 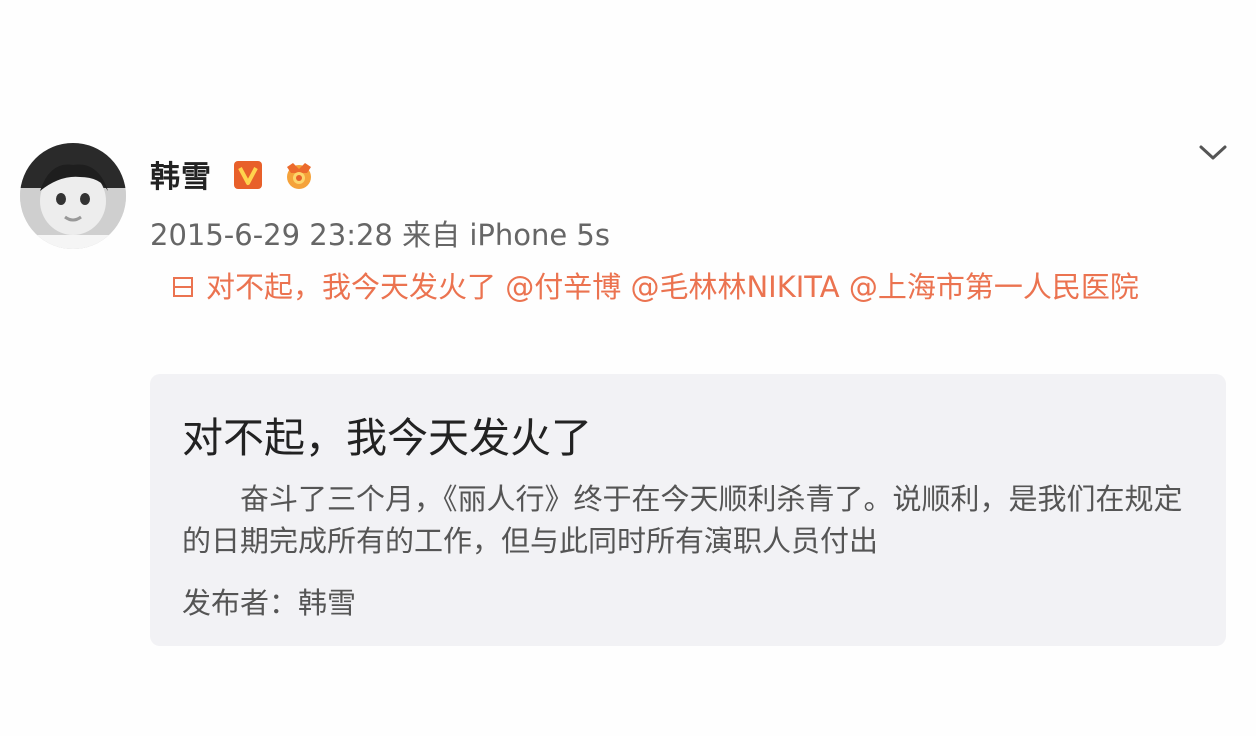 What do you see at coordinates (271, 235) in the screenshot?
I see `post-timestamp: 2015-6-29 23:28` at bounding box center [271, 235].